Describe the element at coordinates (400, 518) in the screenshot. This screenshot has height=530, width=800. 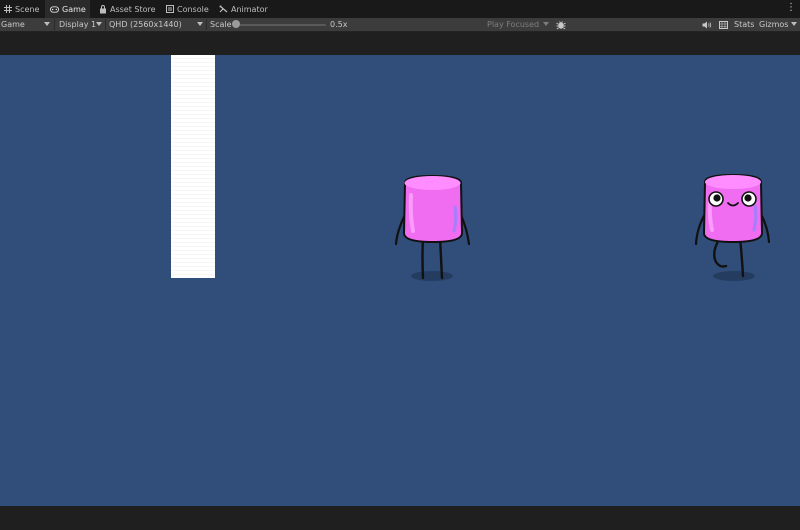
I see `letterbox-bottom` at that location.